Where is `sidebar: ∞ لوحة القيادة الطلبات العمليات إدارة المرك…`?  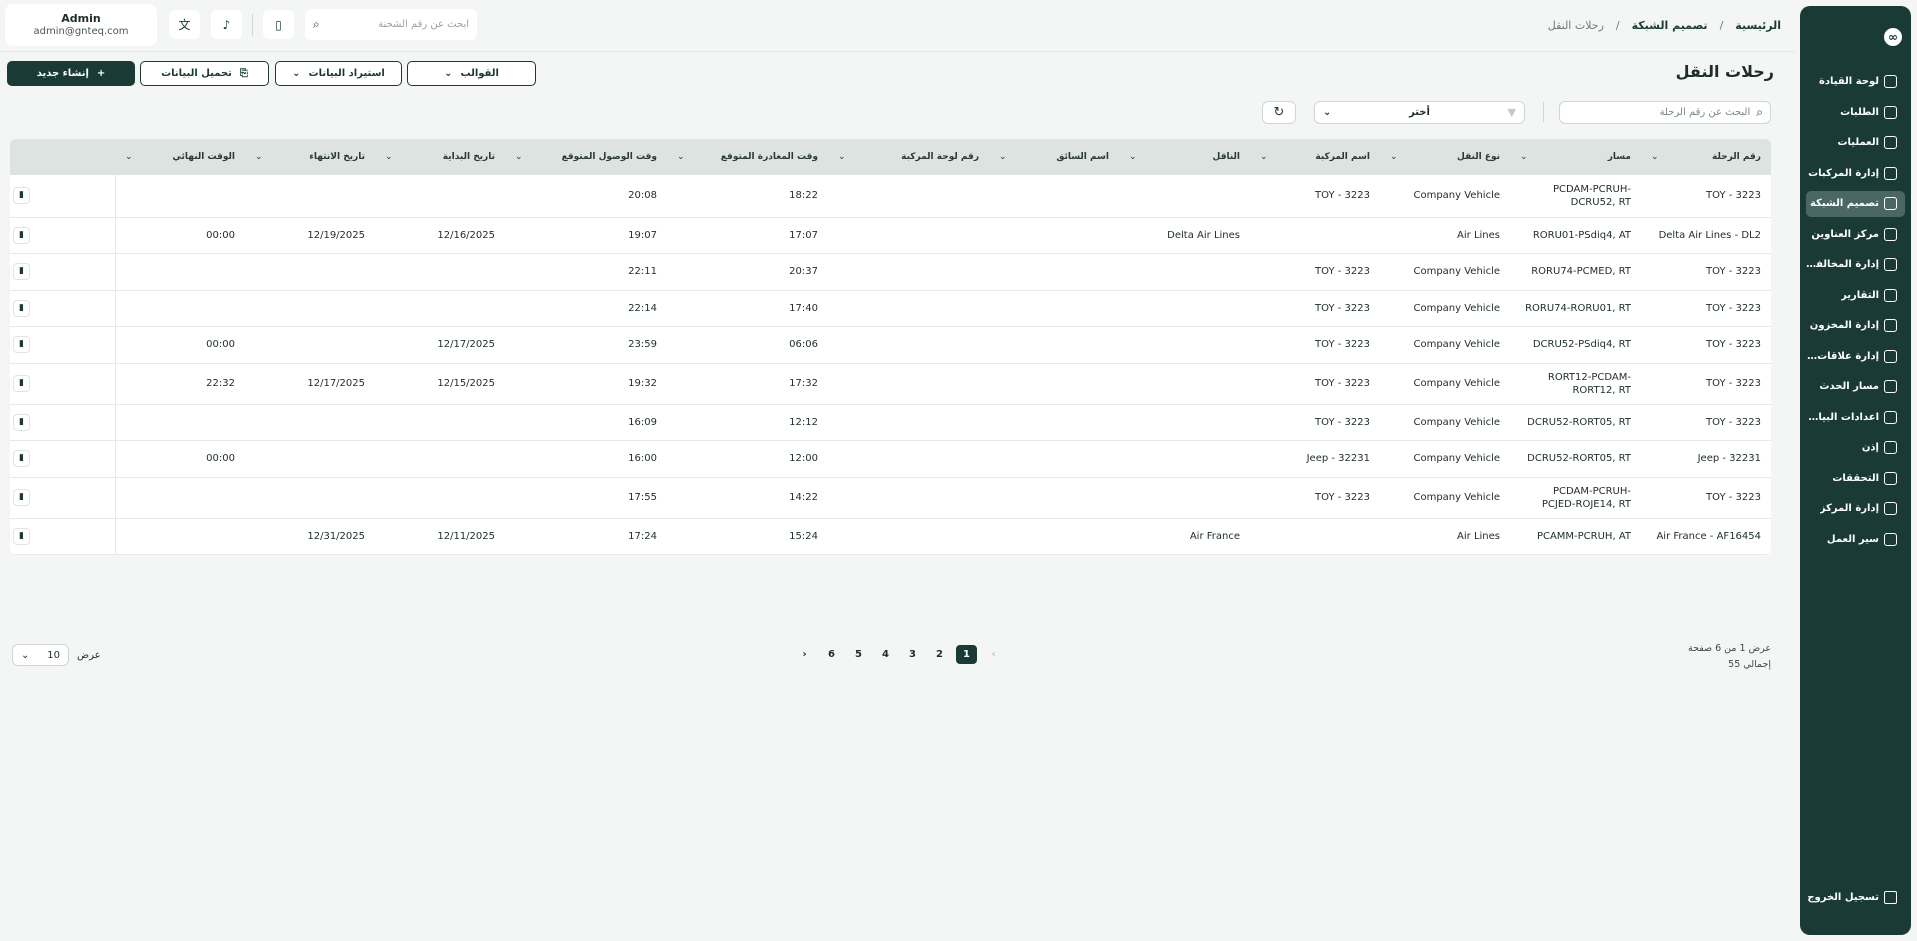 sidebar: ∞ لوحة القيادة الطلبات العمليات إدارة المرك… is located at coordinates (1855, 470).